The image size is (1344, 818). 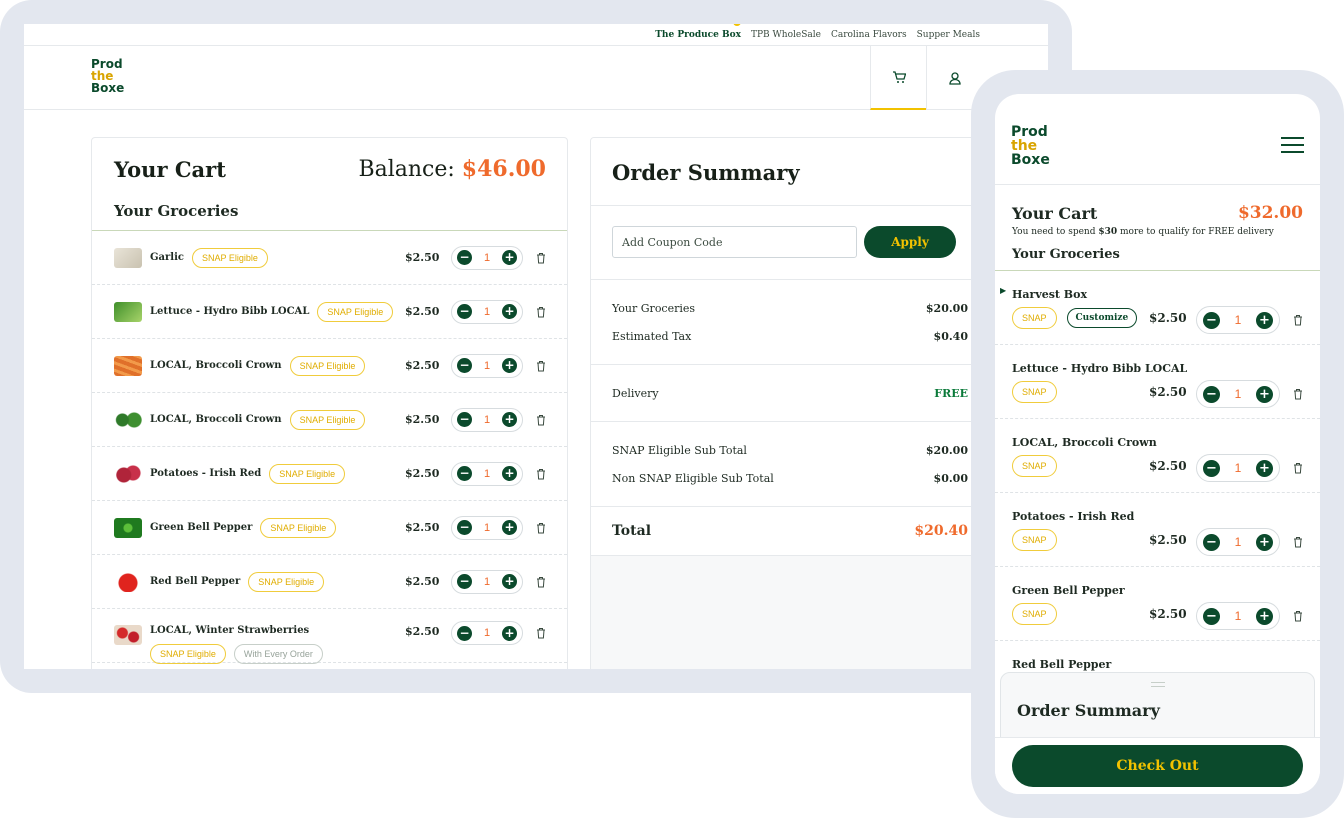 I want to click on summary-title: Order Summary, so click(x=706, y=172).